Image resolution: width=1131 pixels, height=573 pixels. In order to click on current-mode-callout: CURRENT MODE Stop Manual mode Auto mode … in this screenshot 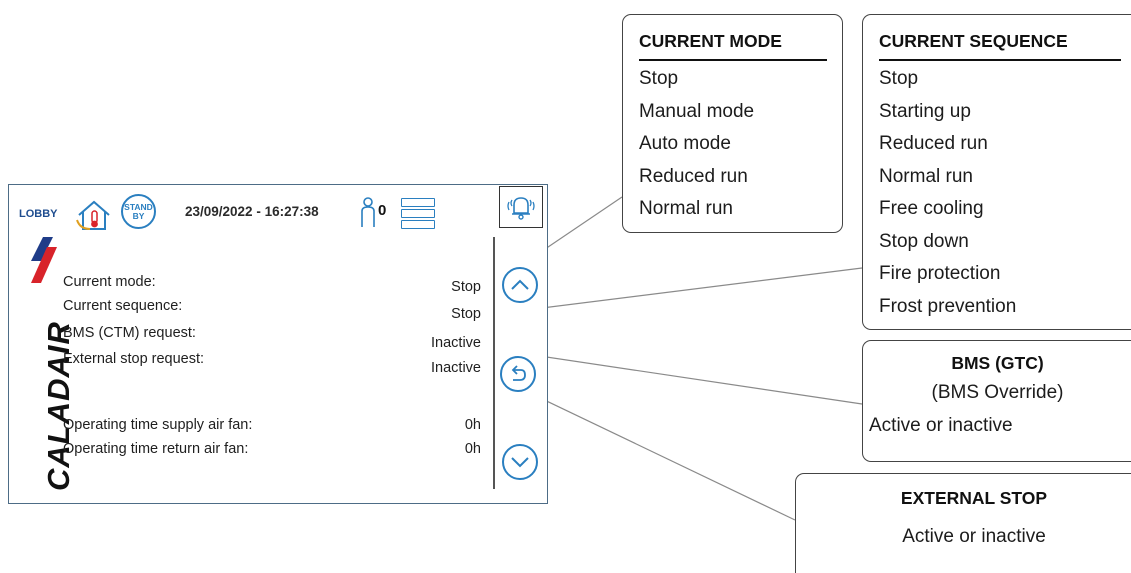, I will do `click(732, 123)`.